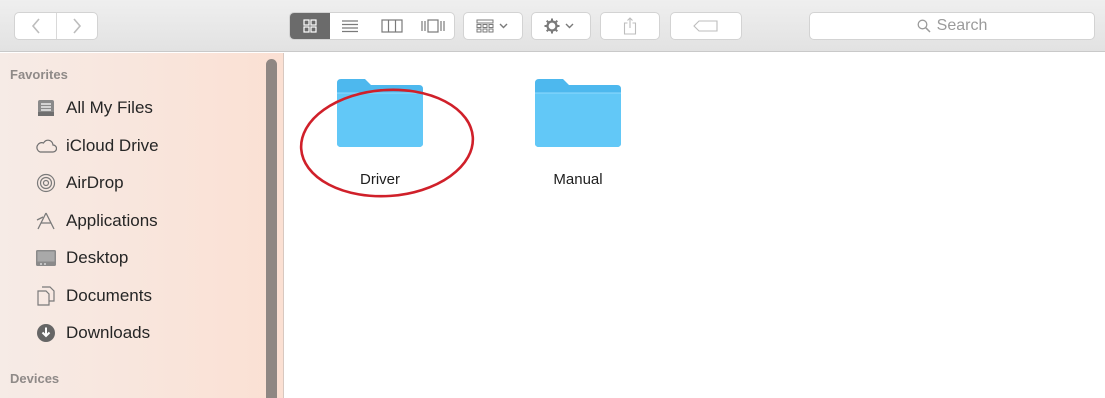  I want to click on icon-view-button, so click(310, 26).